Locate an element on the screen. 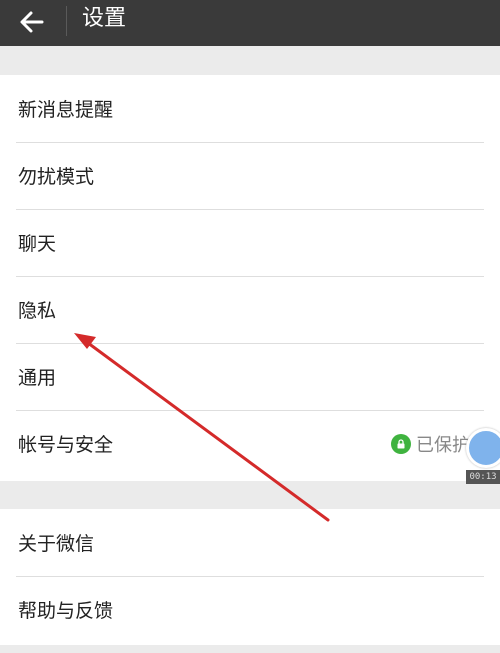 The width and height of the screenshot is (500, 653). settings-item-chat: 聊天 is located at coordinates (250, 242).